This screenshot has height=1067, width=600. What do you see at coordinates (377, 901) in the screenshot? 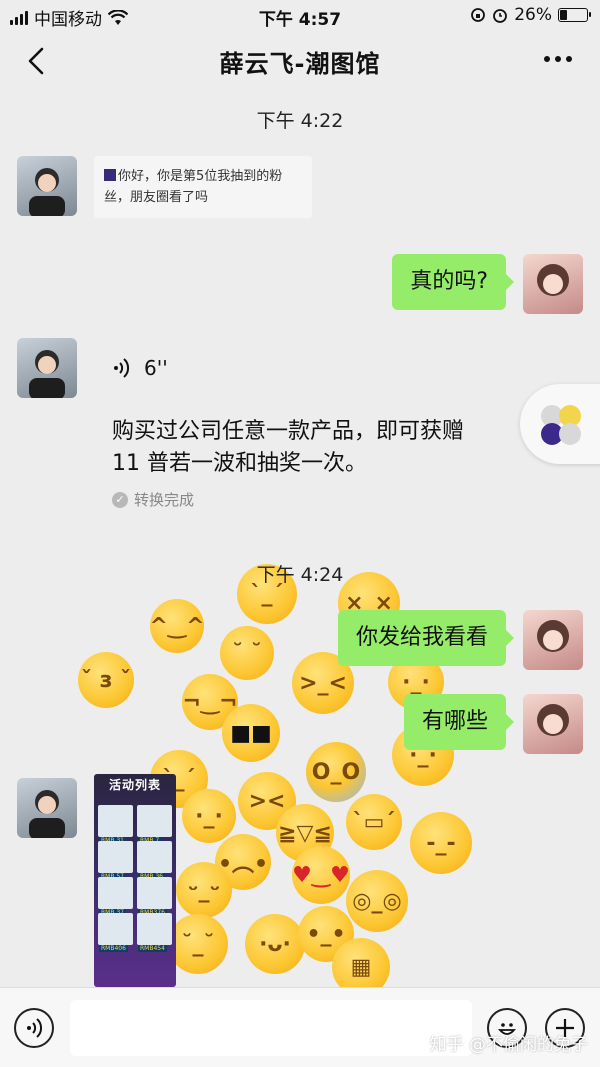
I see `emoji-icon: ◎_◎` at bounding box center [377, 901].